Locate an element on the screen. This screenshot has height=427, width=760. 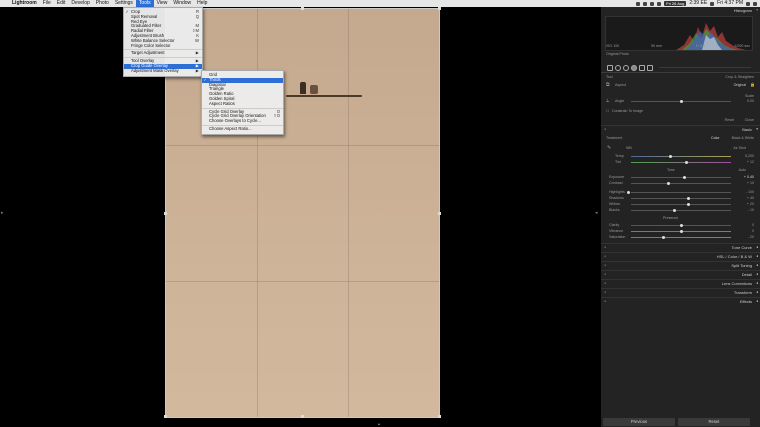
blacks-slider-thumb is located at coordinates (674, 210).